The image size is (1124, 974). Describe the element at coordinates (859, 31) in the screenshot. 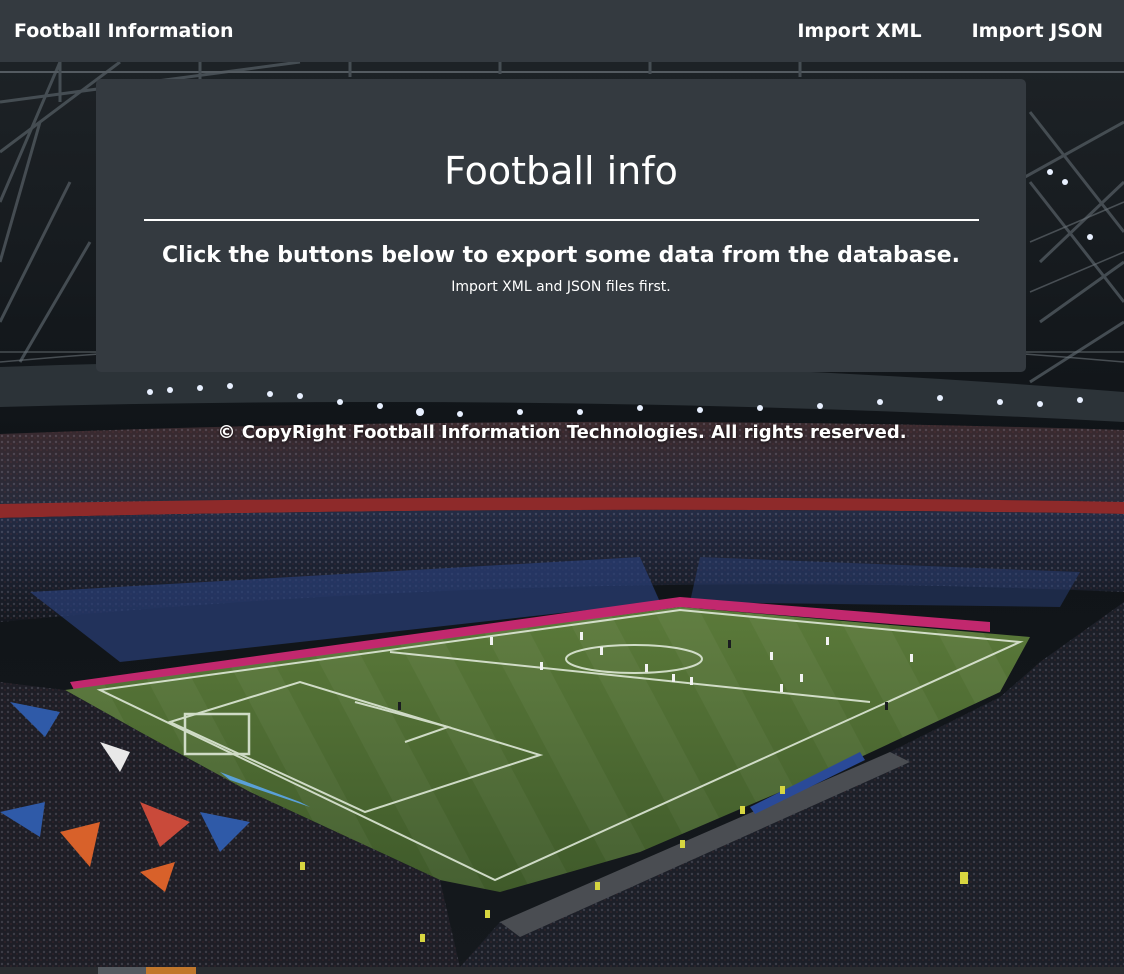

I see `import-xml-link: Import XML` at that location.